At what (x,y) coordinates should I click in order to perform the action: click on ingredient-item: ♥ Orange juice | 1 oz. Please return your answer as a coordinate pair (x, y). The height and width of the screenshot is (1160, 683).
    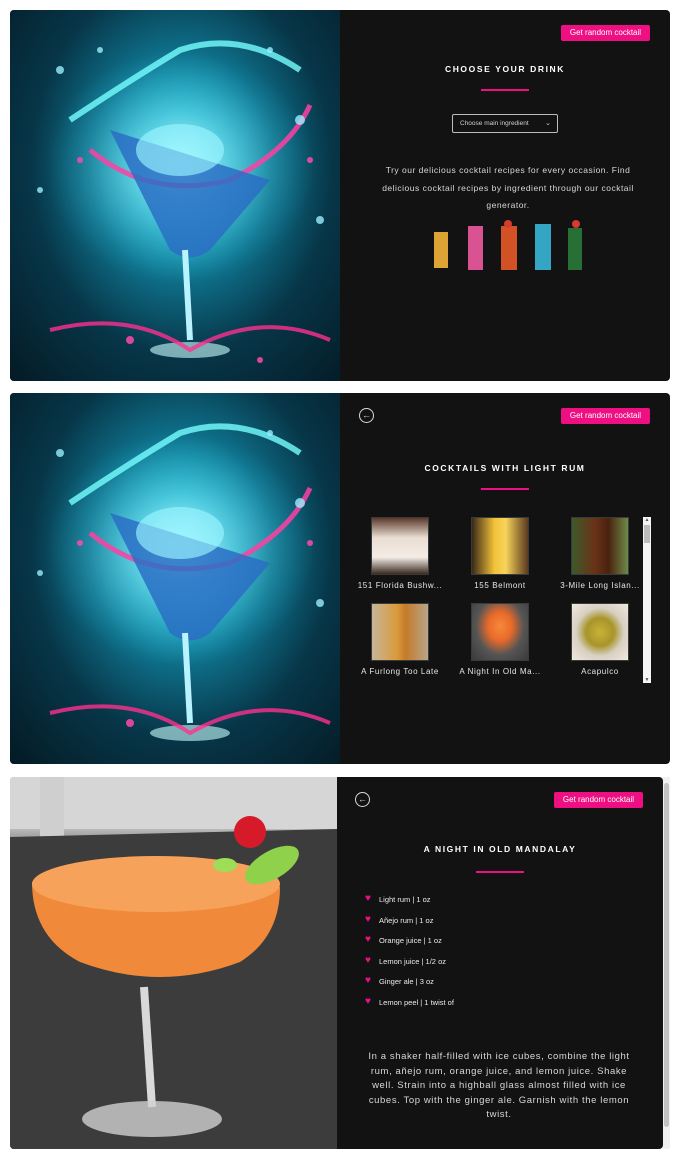
    Looking at the image, I should click on (409, 945).